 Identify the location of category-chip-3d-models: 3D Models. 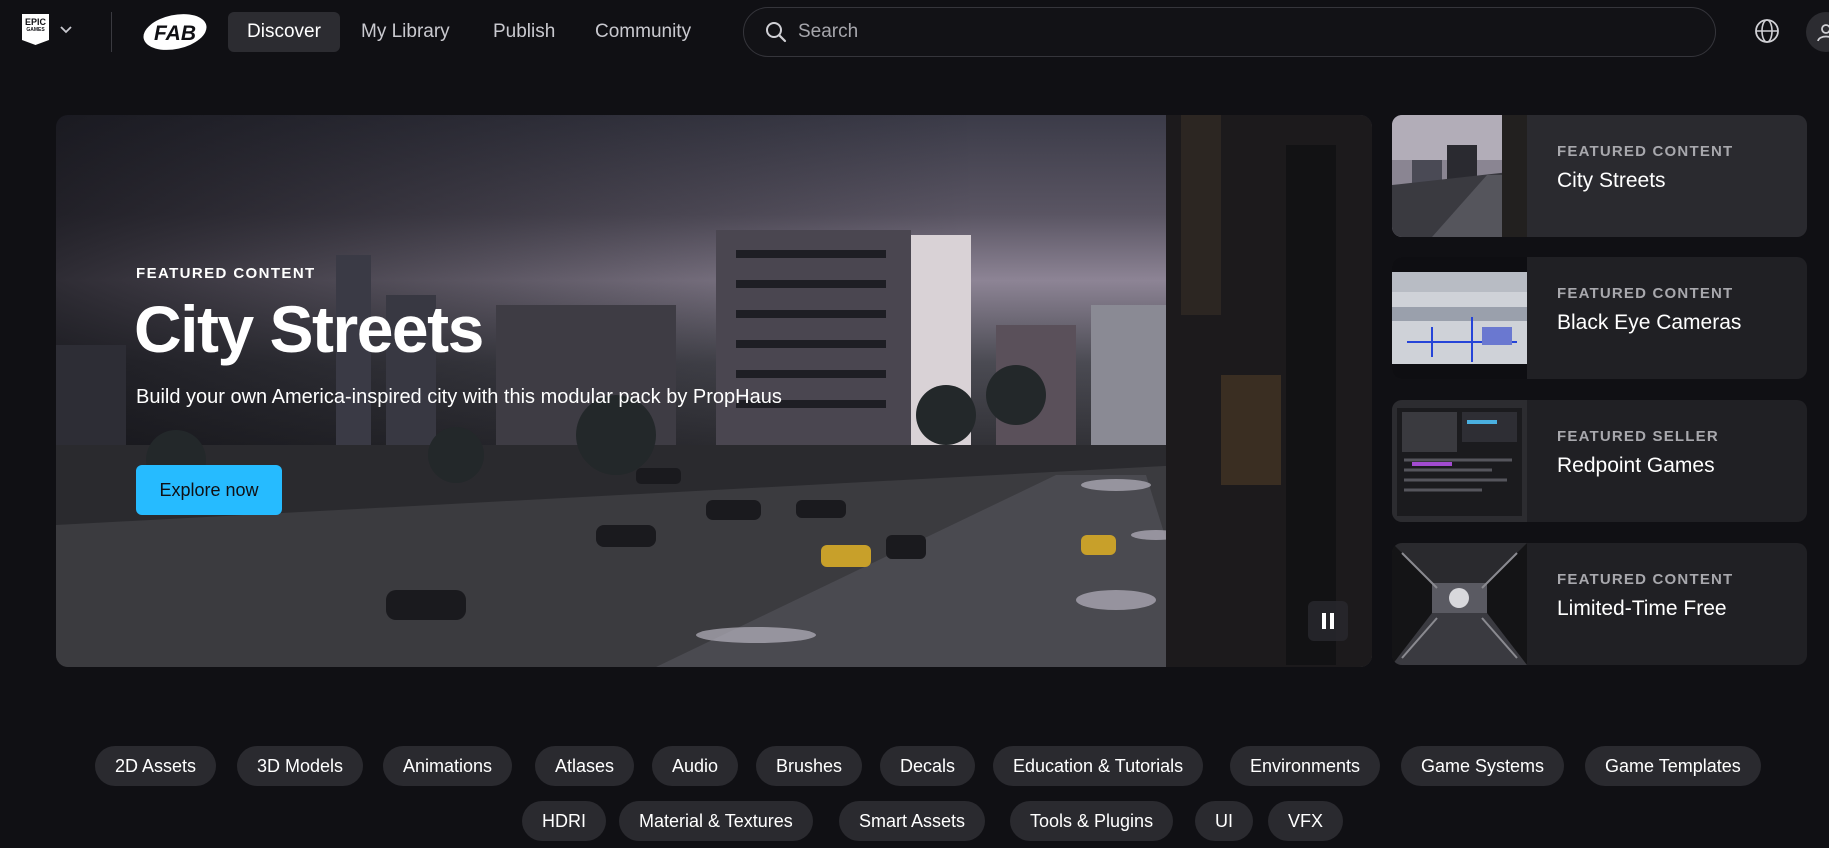
(300, 766).